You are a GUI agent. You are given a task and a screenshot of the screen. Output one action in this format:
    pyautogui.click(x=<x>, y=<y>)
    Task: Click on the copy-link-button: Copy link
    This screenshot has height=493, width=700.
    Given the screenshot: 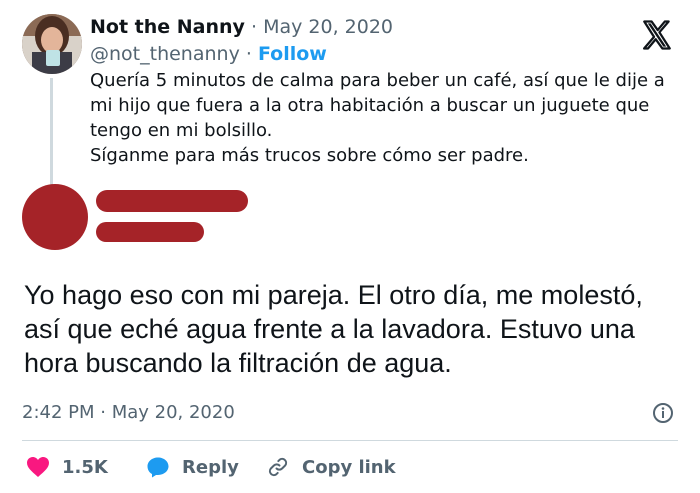 What is the action you would take?
    pyautogui.click(x=331, y=467)
    